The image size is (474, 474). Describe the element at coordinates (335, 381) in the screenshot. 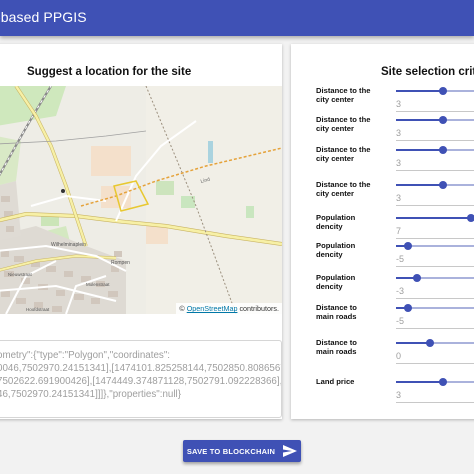

I see `criterion-label: Land price` at that location.